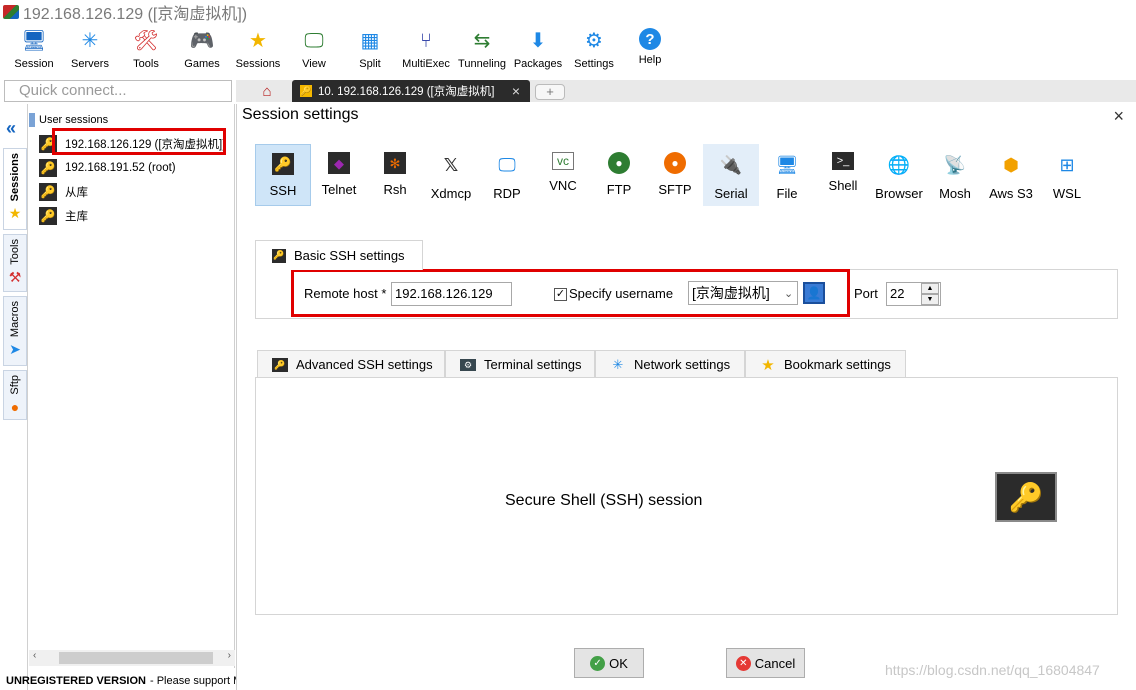  I want to click on session-type-rsh: ✻ Rsh, so click(395, 175).